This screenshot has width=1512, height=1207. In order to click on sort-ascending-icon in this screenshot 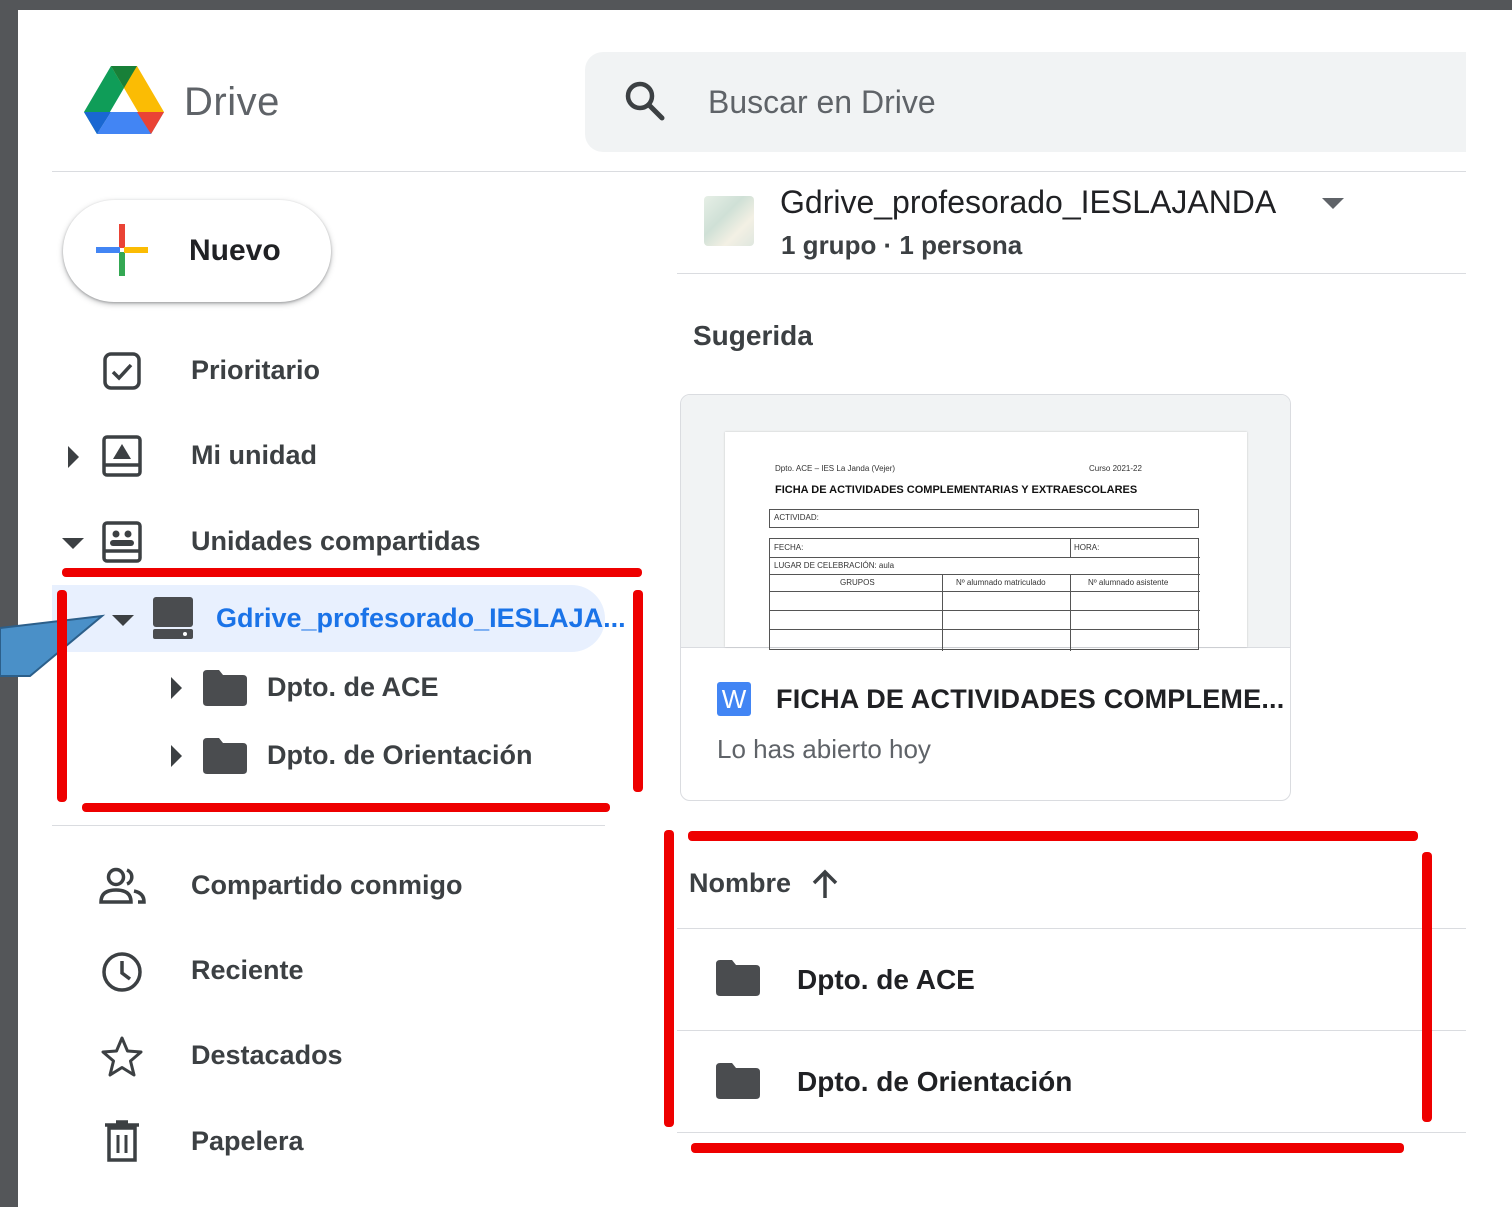, I will do `click(825, 884)`.